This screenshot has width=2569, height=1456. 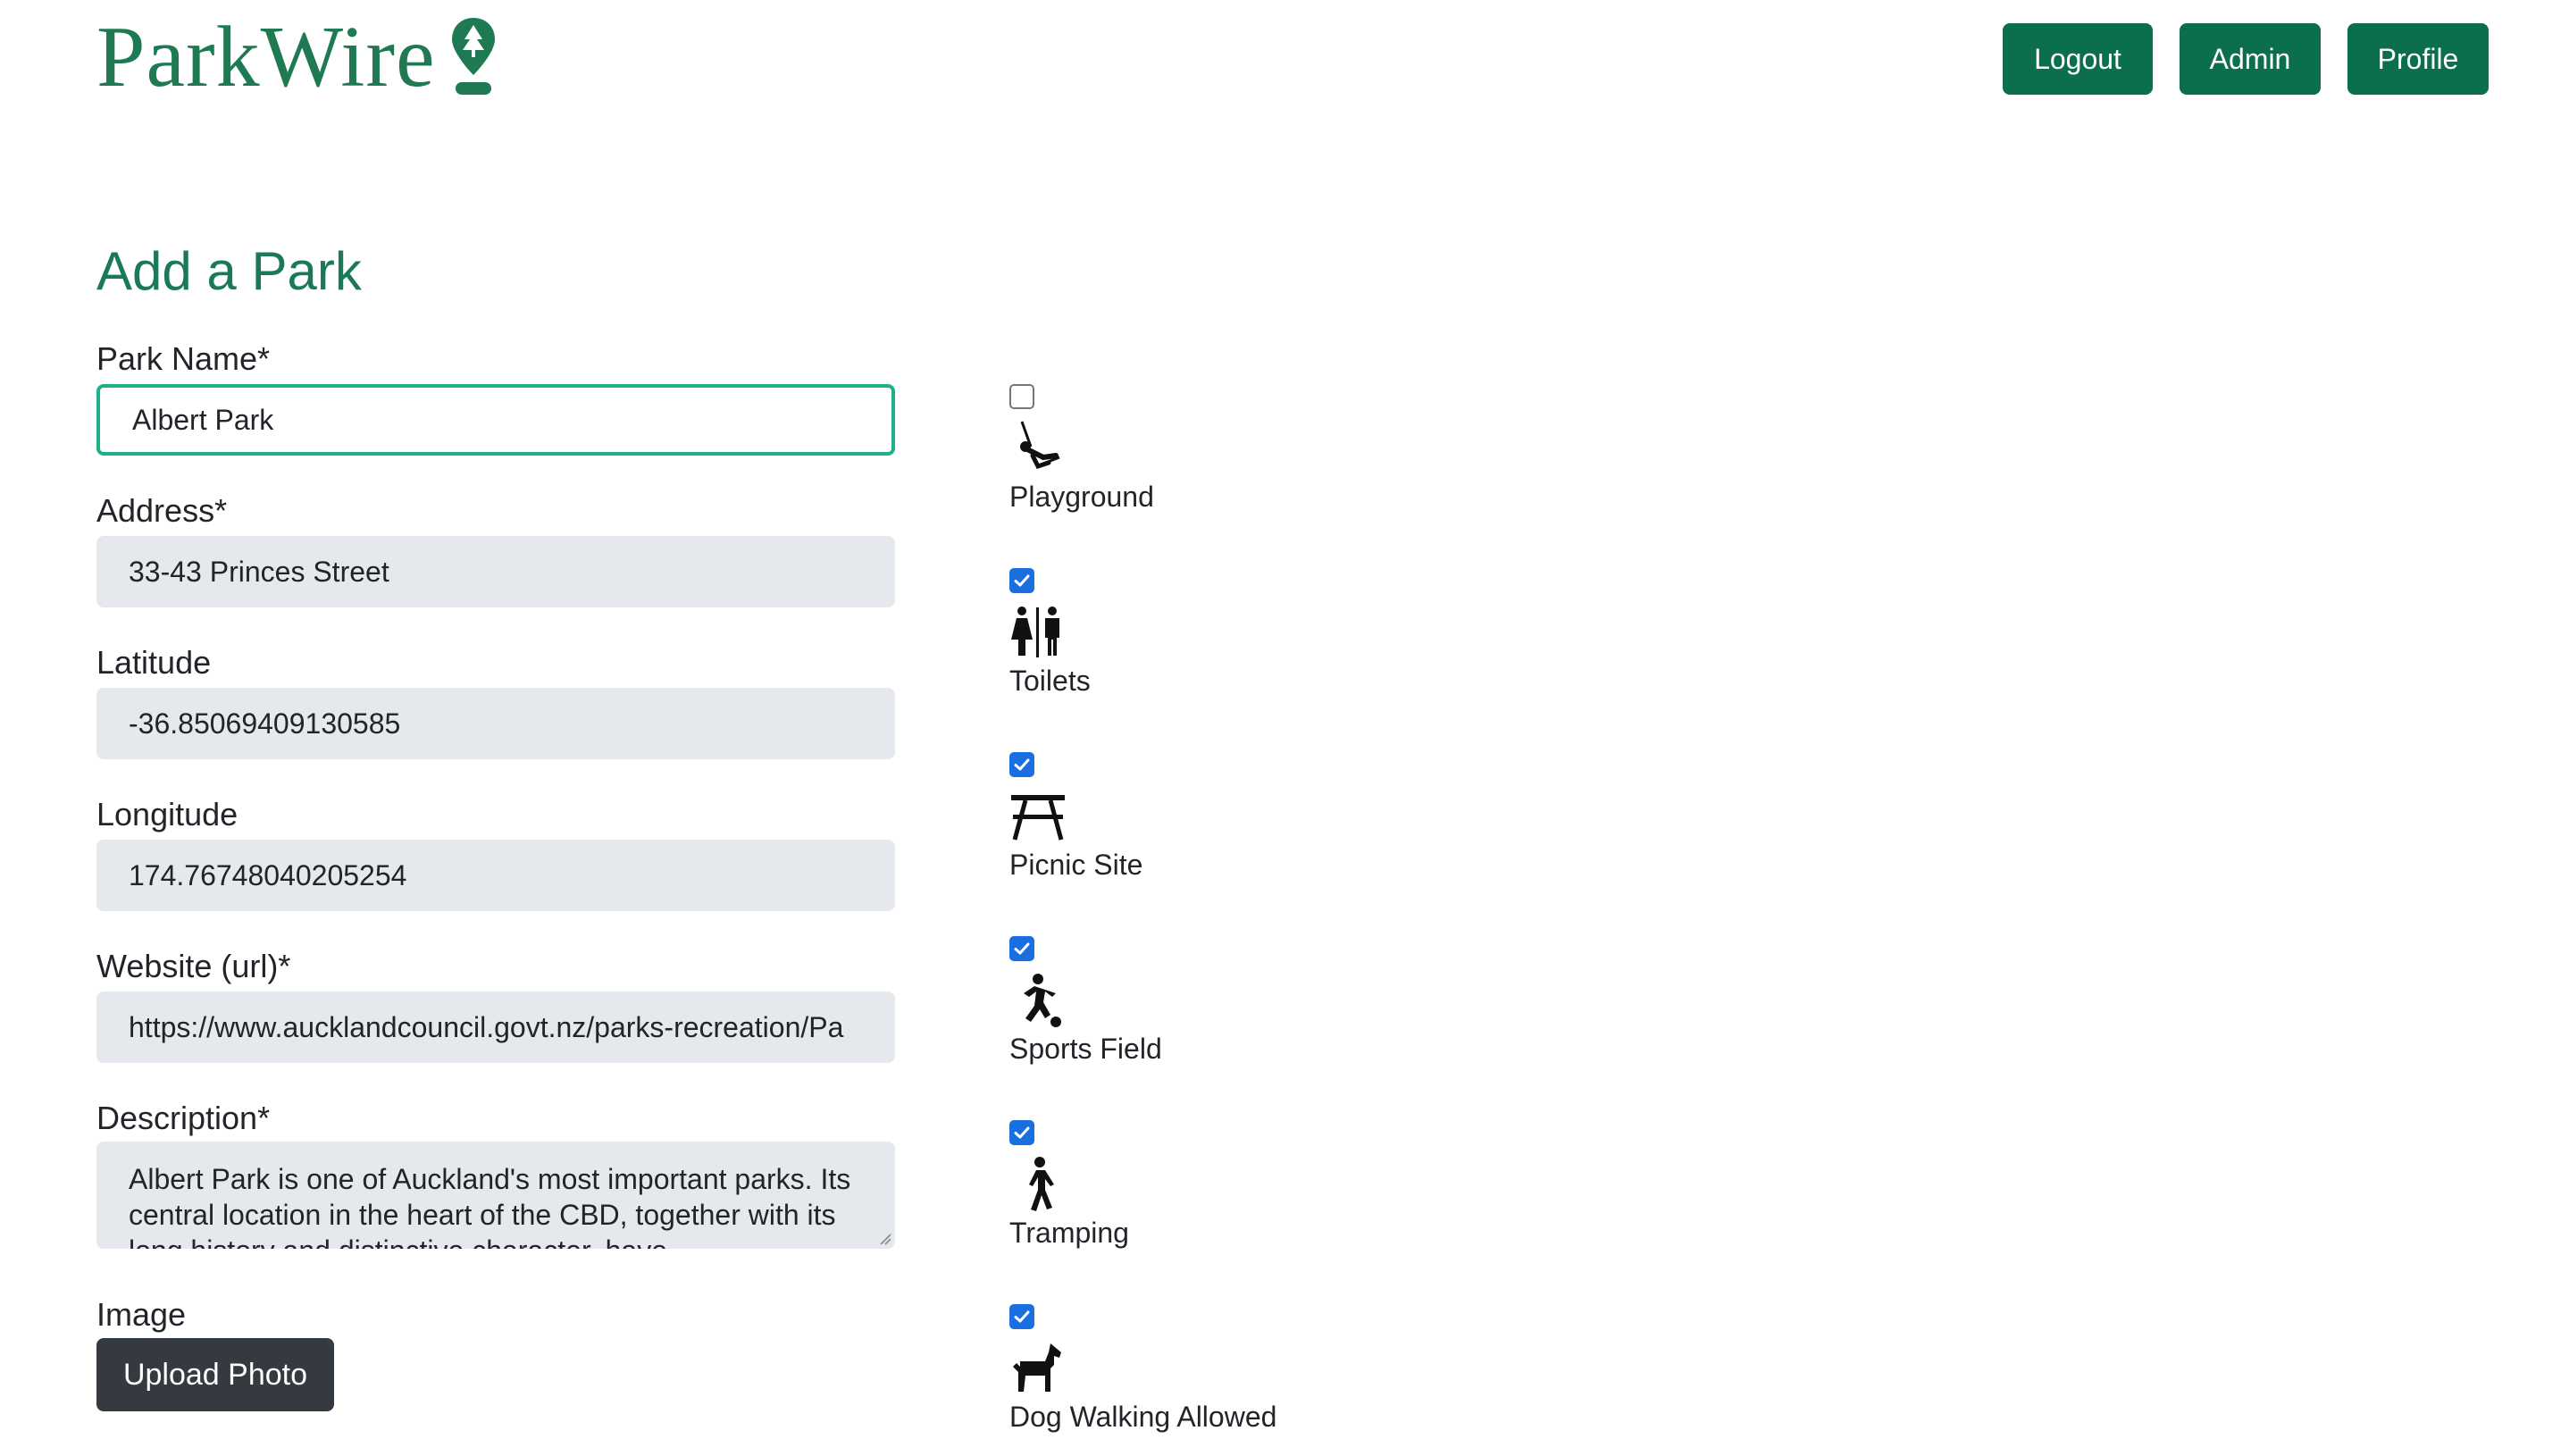 I want to click on address-label: Address*, so click(x=162, y=510).